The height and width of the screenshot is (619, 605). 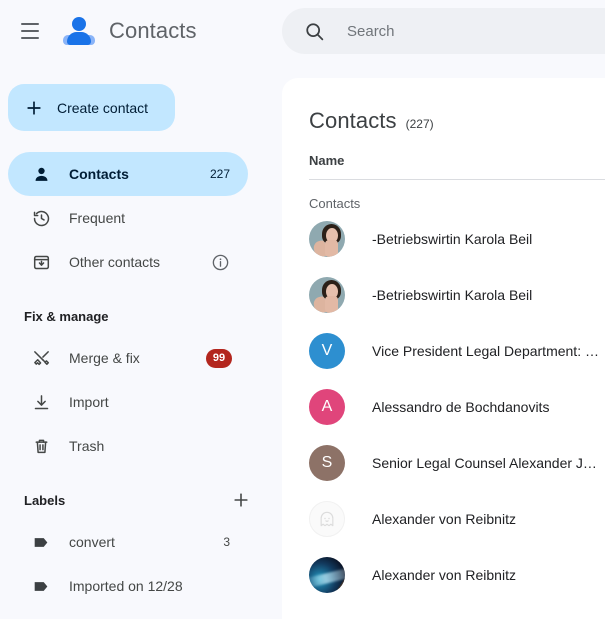 I want to click on fix-and-manage-section-header: Fix & manage, so click(x=141, y=316).